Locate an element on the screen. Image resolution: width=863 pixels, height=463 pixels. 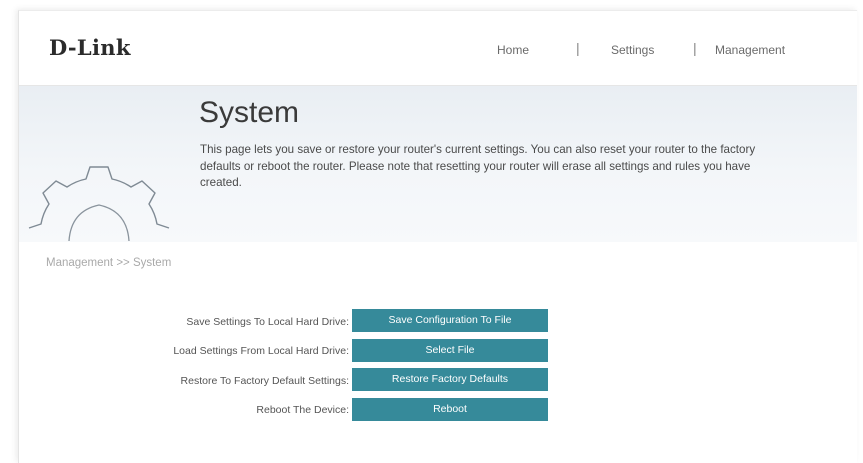
dlink-logo: D-Link is located at coordinates (90, 47).